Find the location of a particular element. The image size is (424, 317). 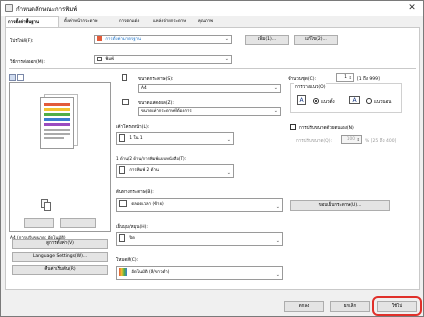

profile-value: การตั้งค่ามาตรฐาน is located at coordinates (123, 39).